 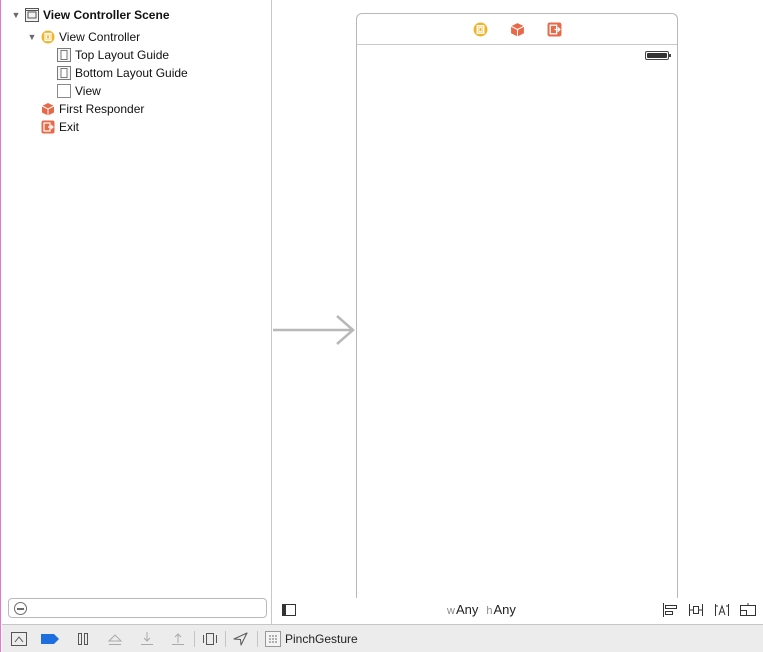 What do you see at coordinates (122, 55) in the screenshot?
I see `outline-item-label: Top Layout Guide` at bounding box center [122, 55].